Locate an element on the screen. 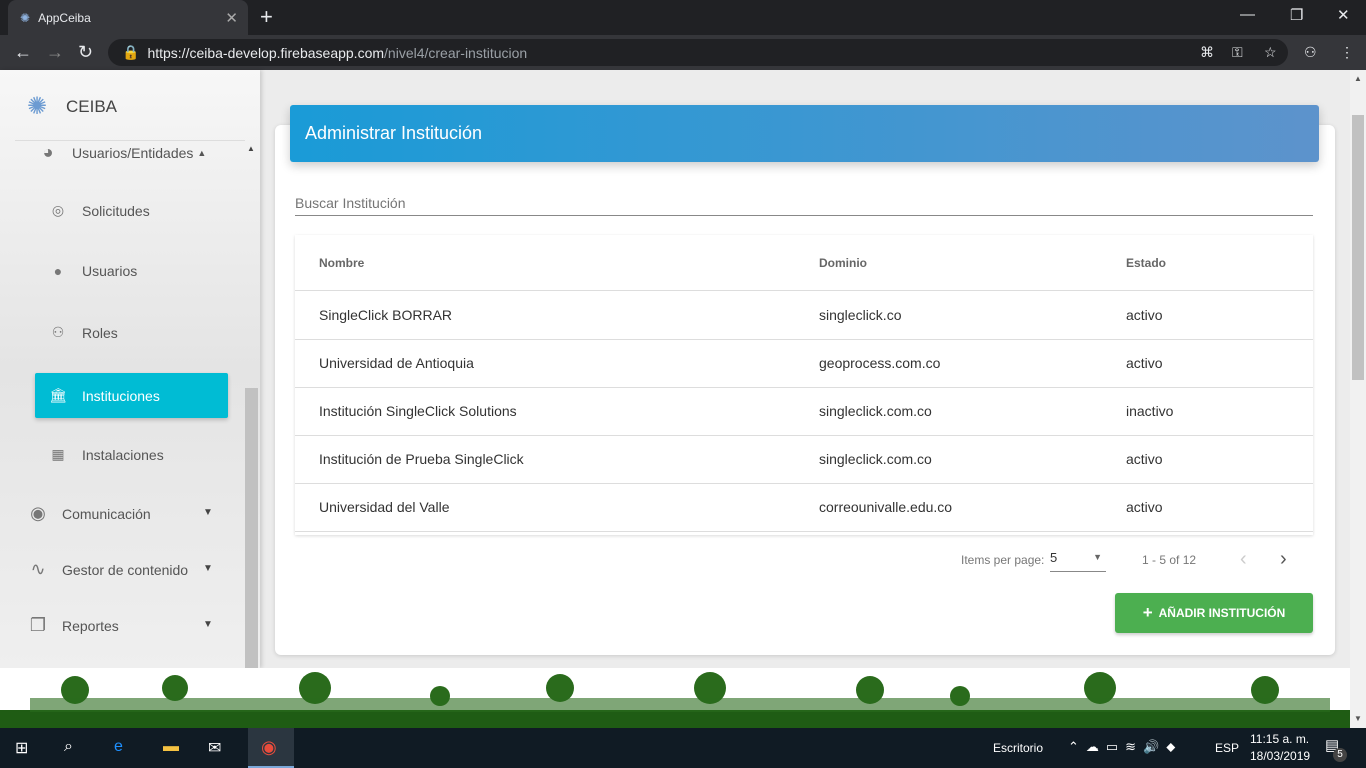 The image size is (1366, 768). chrome-taskbar-button: ◉ is located at coordinates (271, 748).